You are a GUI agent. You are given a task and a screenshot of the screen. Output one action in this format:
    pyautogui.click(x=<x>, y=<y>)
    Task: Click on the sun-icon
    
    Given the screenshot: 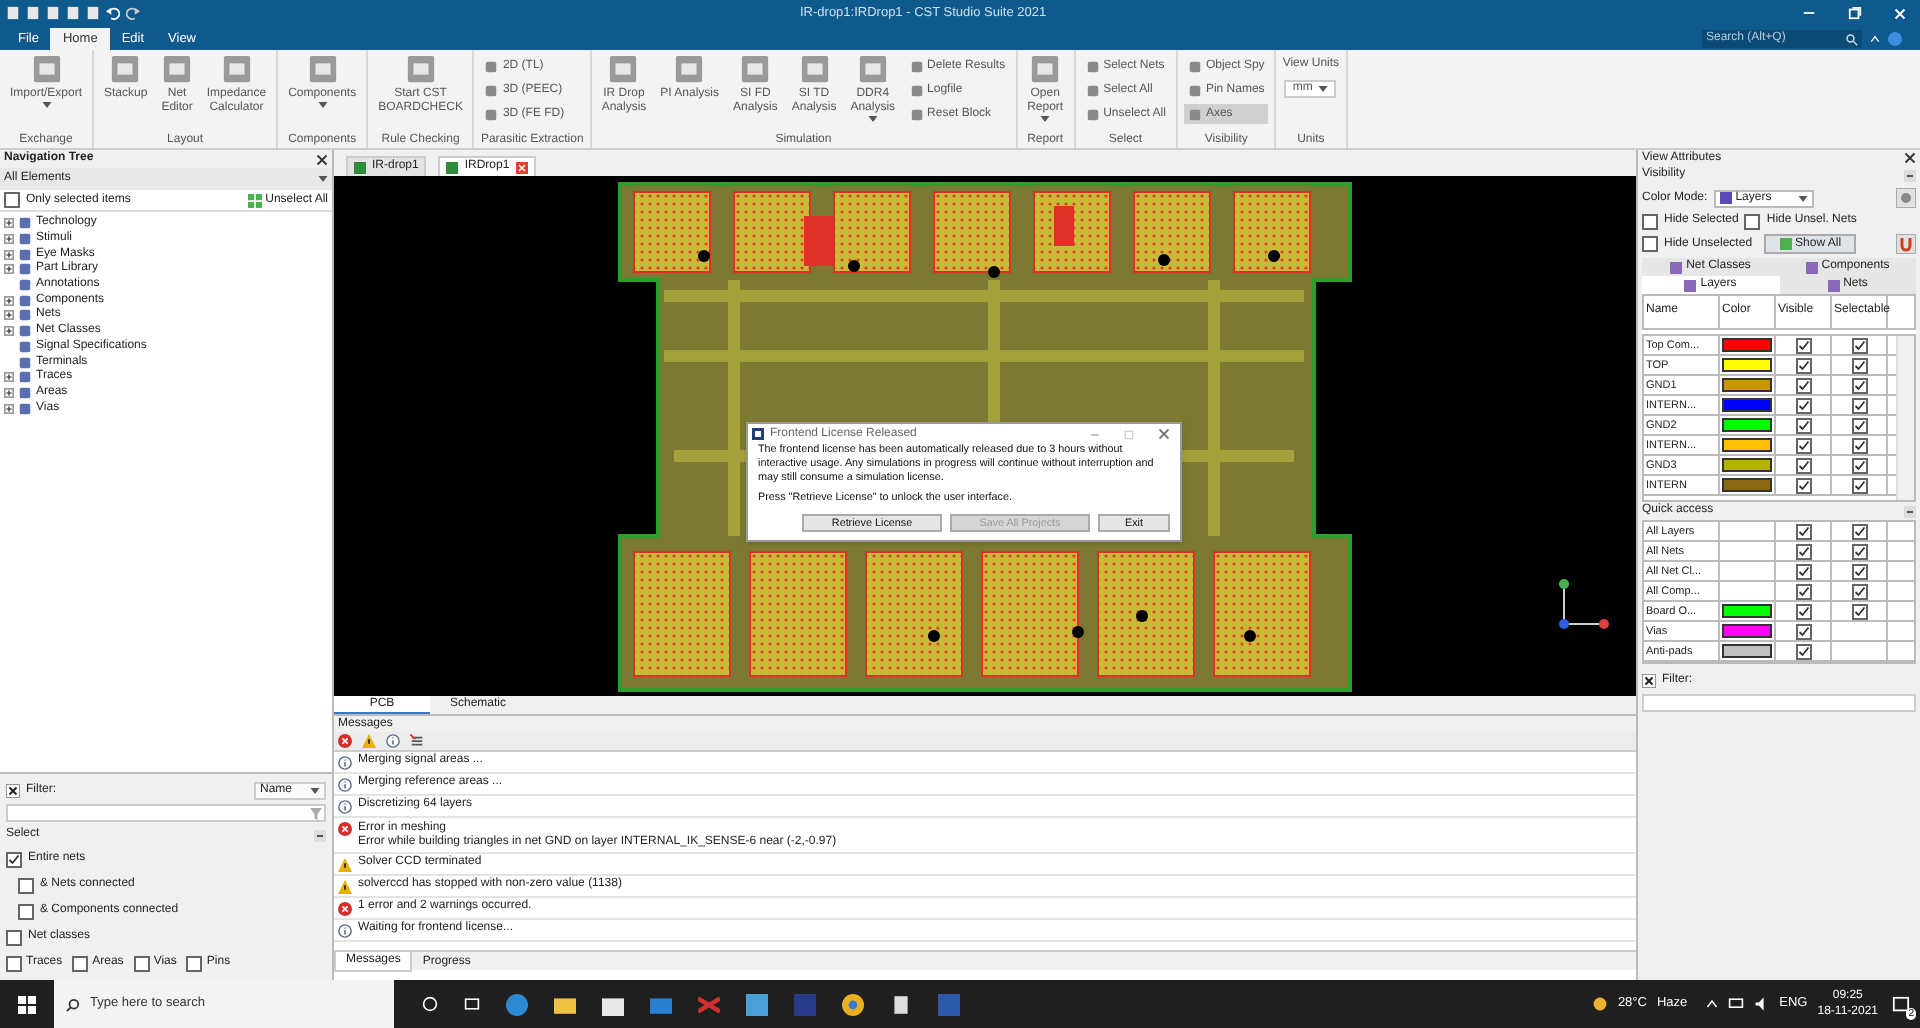 What is the action you would take?
    pyautogui.click(x=1599, y=1004)
    